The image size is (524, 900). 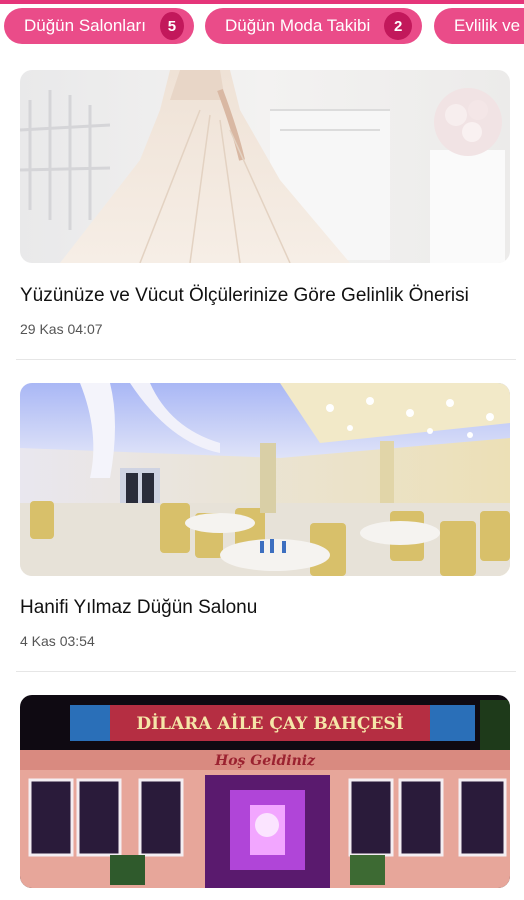 What do you see at coordinates (269, 723) in the screenshot?
I see `sign-text: DİLARA AİLE ÇAY BAHÇESİ` at bounding box center [269, 723].